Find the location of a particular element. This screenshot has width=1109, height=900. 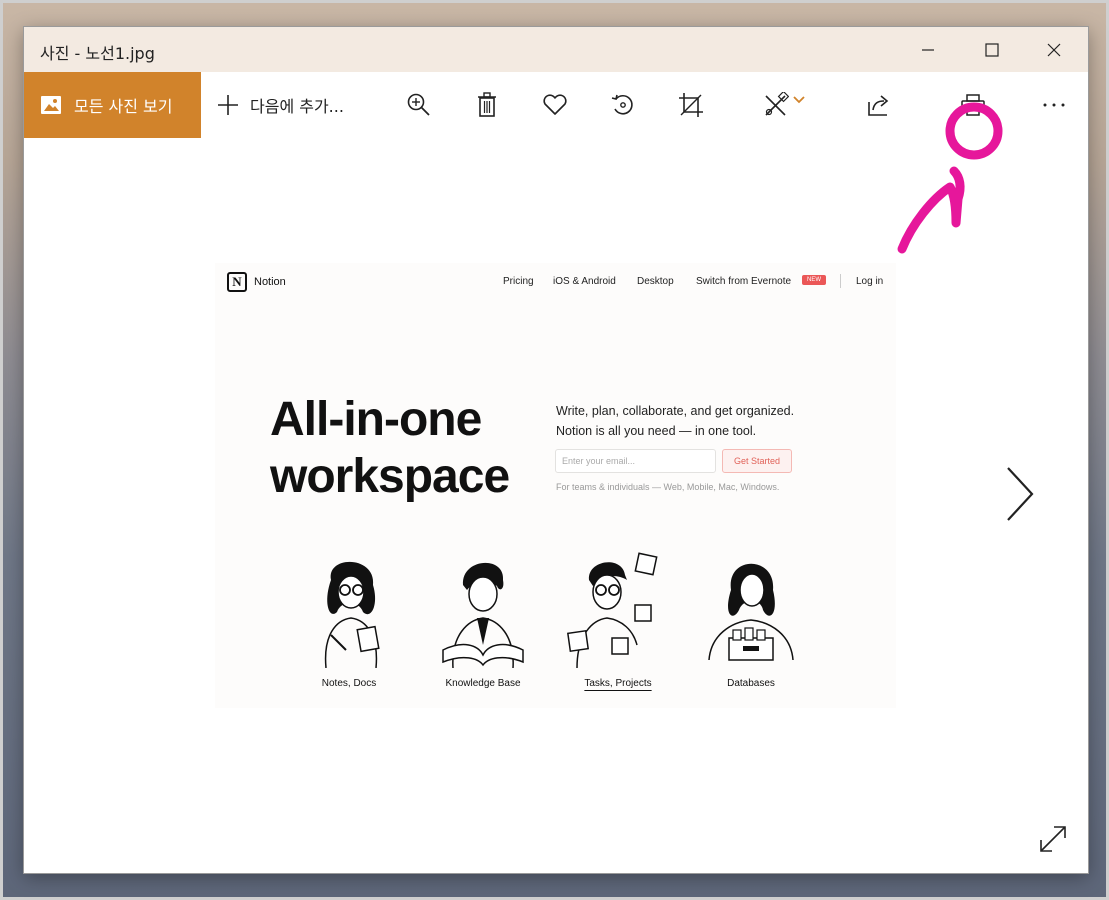

minimize-button is located at coordinates (928, 49).